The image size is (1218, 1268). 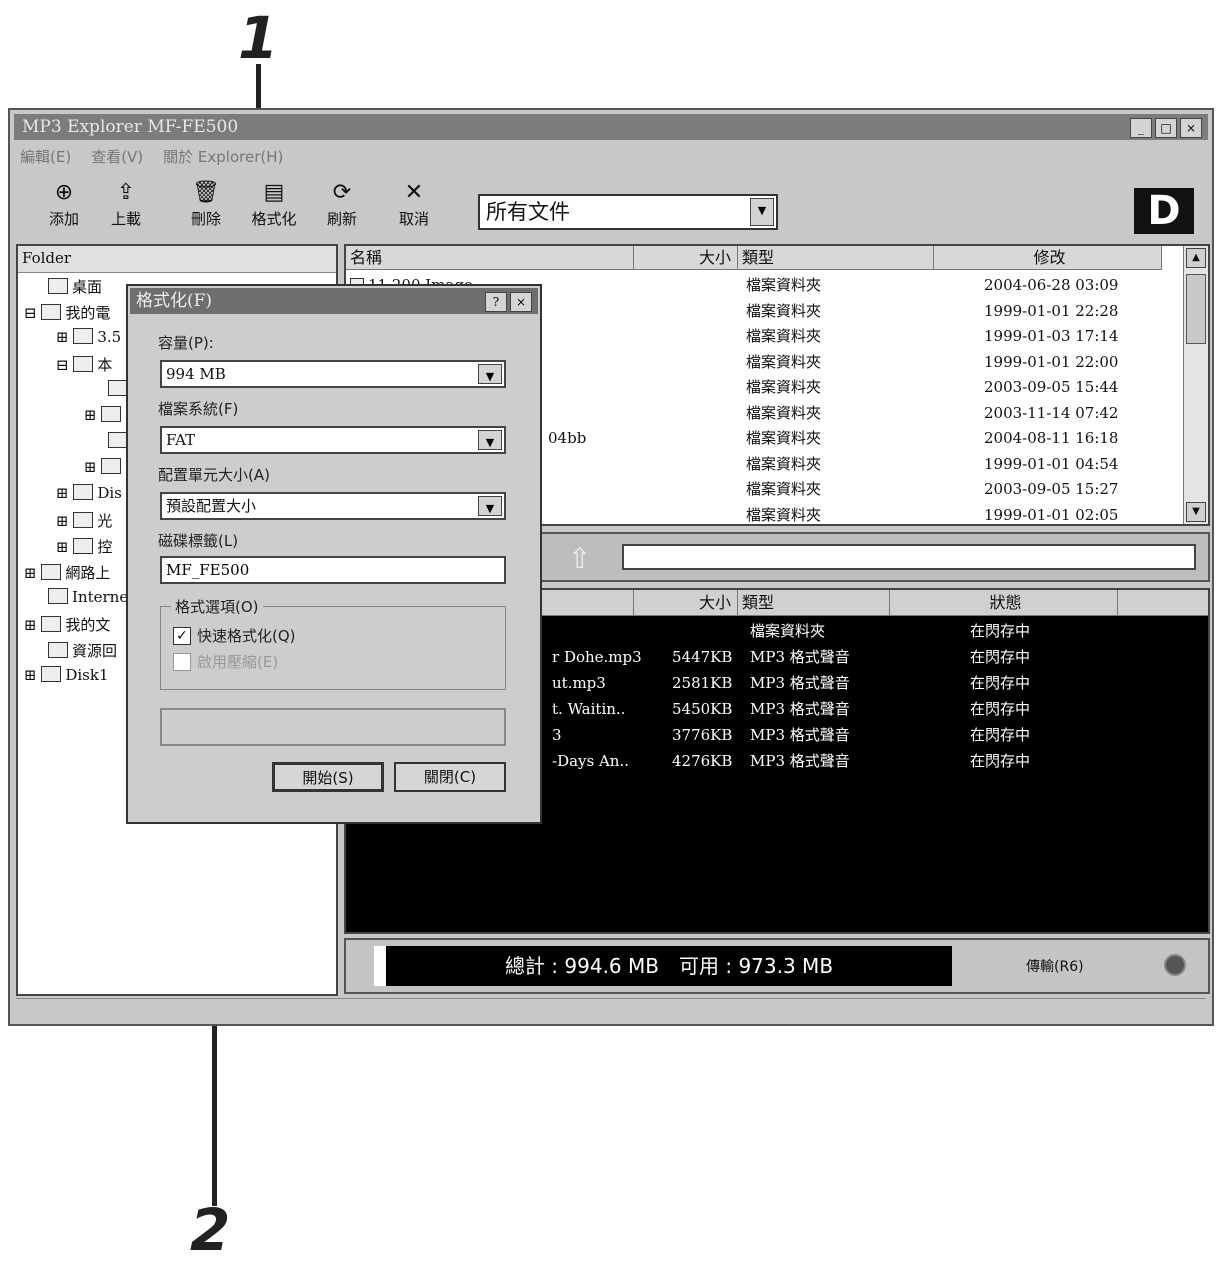 I want to click on tree-item-network: ⊞ 網路上, so click(x=67, y=572).